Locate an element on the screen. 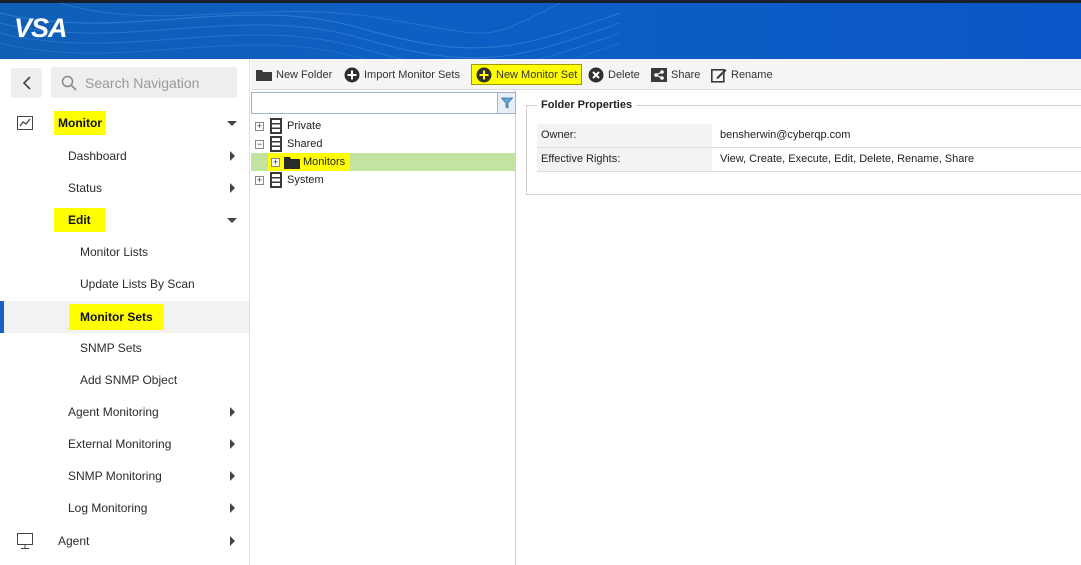  nav-item-snmp-monitoring: SNMP Monitoring is located at coordinates (124, 476).